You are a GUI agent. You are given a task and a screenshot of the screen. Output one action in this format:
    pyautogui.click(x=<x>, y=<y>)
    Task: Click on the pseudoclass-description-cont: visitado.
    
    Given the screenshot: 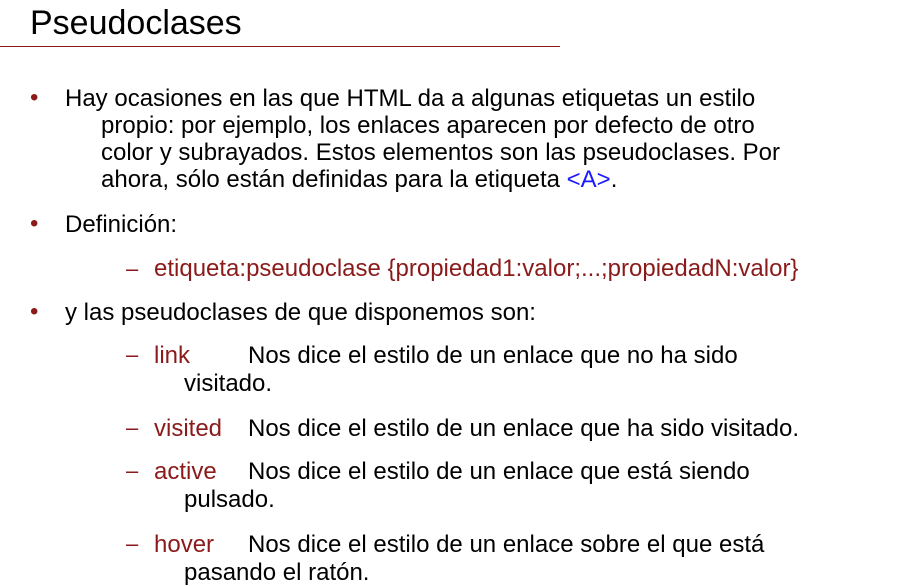 What is the action you would take?
    pyautogui.click(x=228, y=383)
    